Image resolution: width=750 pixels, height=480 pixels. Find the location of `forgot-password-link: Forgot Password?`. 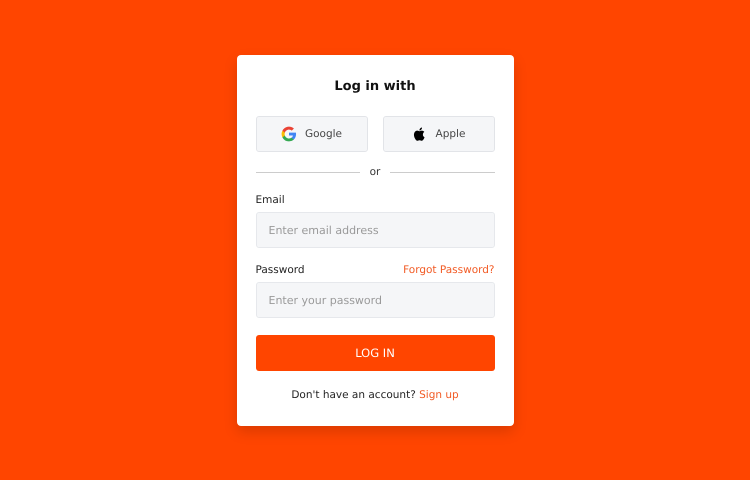

forgot-password-link: Forgot Password? is located at coordinates (448, 270).